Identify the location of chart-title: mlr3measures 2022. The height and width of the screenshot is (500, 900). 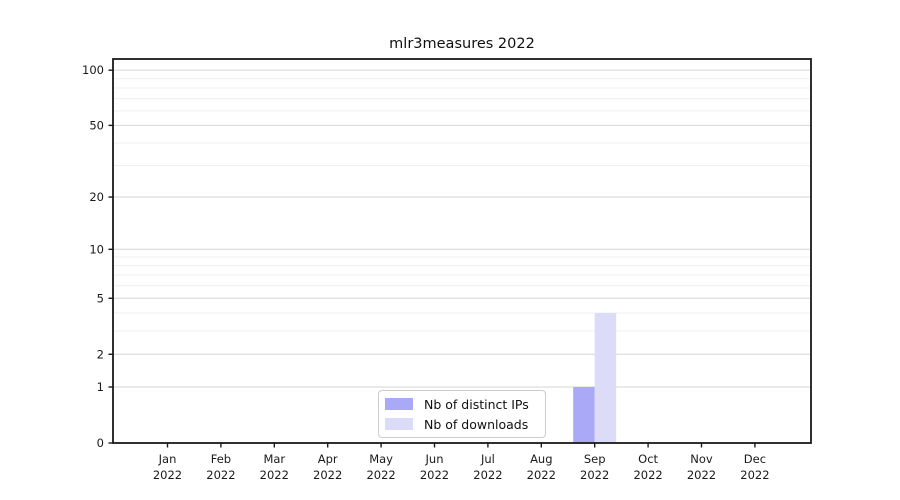
(462, 44).